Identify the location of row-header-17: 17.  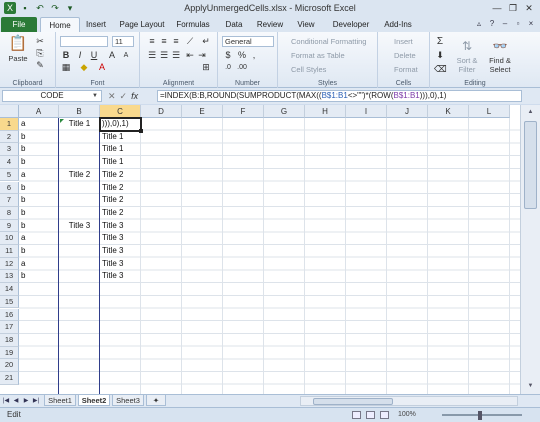
(9, 327).